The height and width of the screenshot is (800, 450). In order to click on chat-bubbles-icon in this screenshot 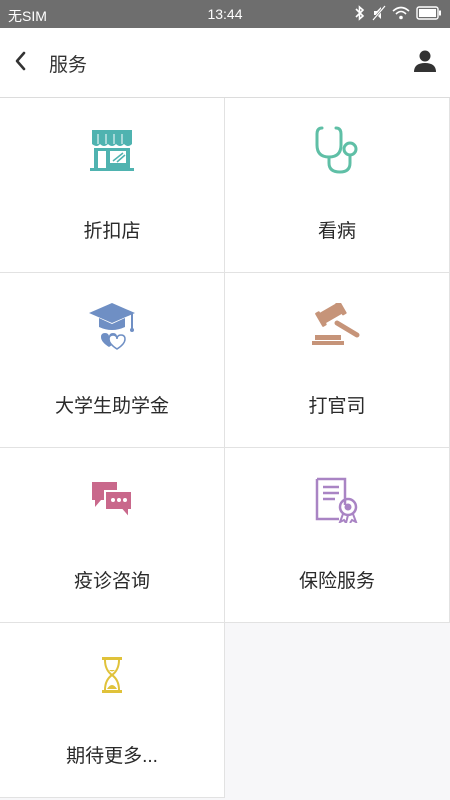, I will do `click(112, 500)`.